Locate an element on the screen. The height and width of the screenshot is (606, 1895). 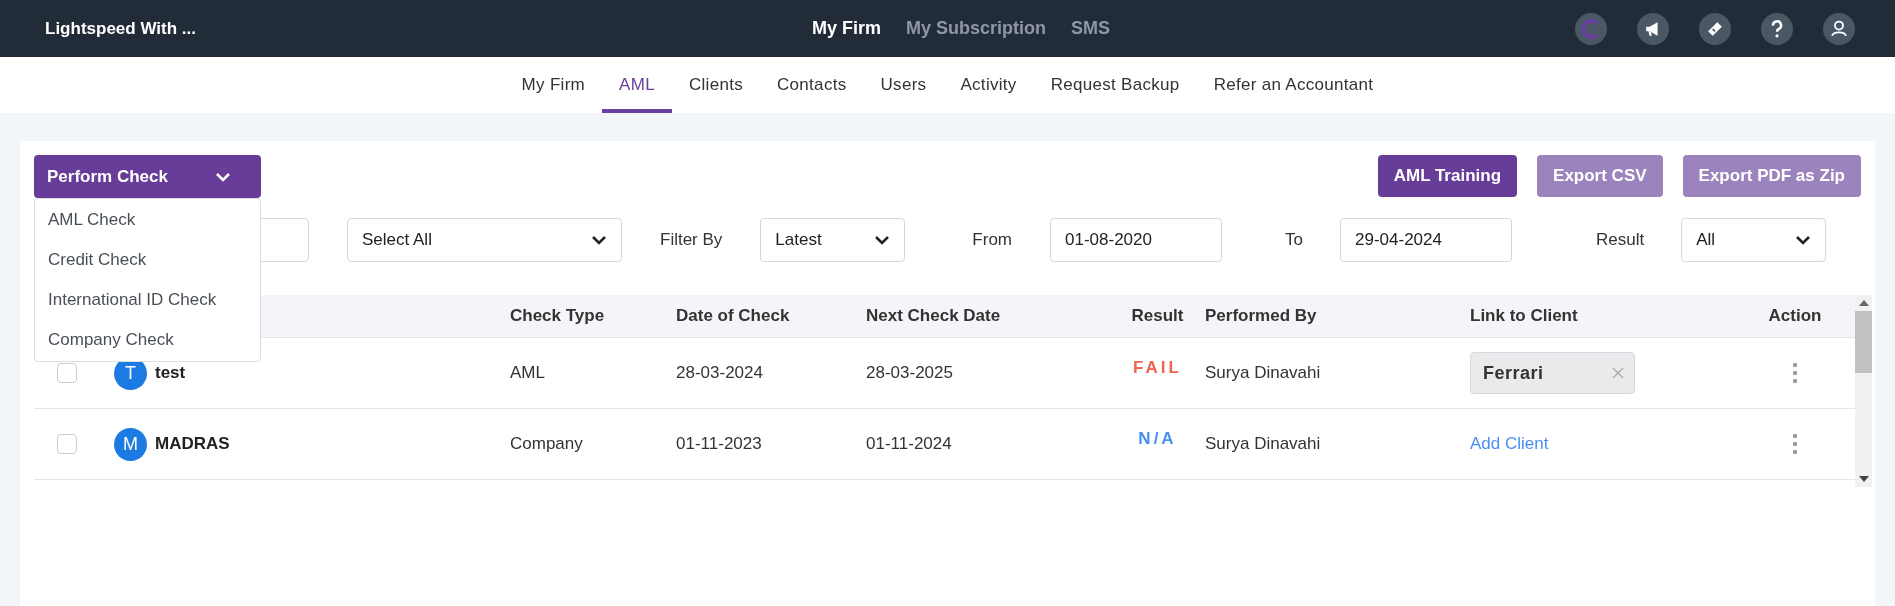
nav-tab: Refer an Accountant is located at coordinates (1293, 85).